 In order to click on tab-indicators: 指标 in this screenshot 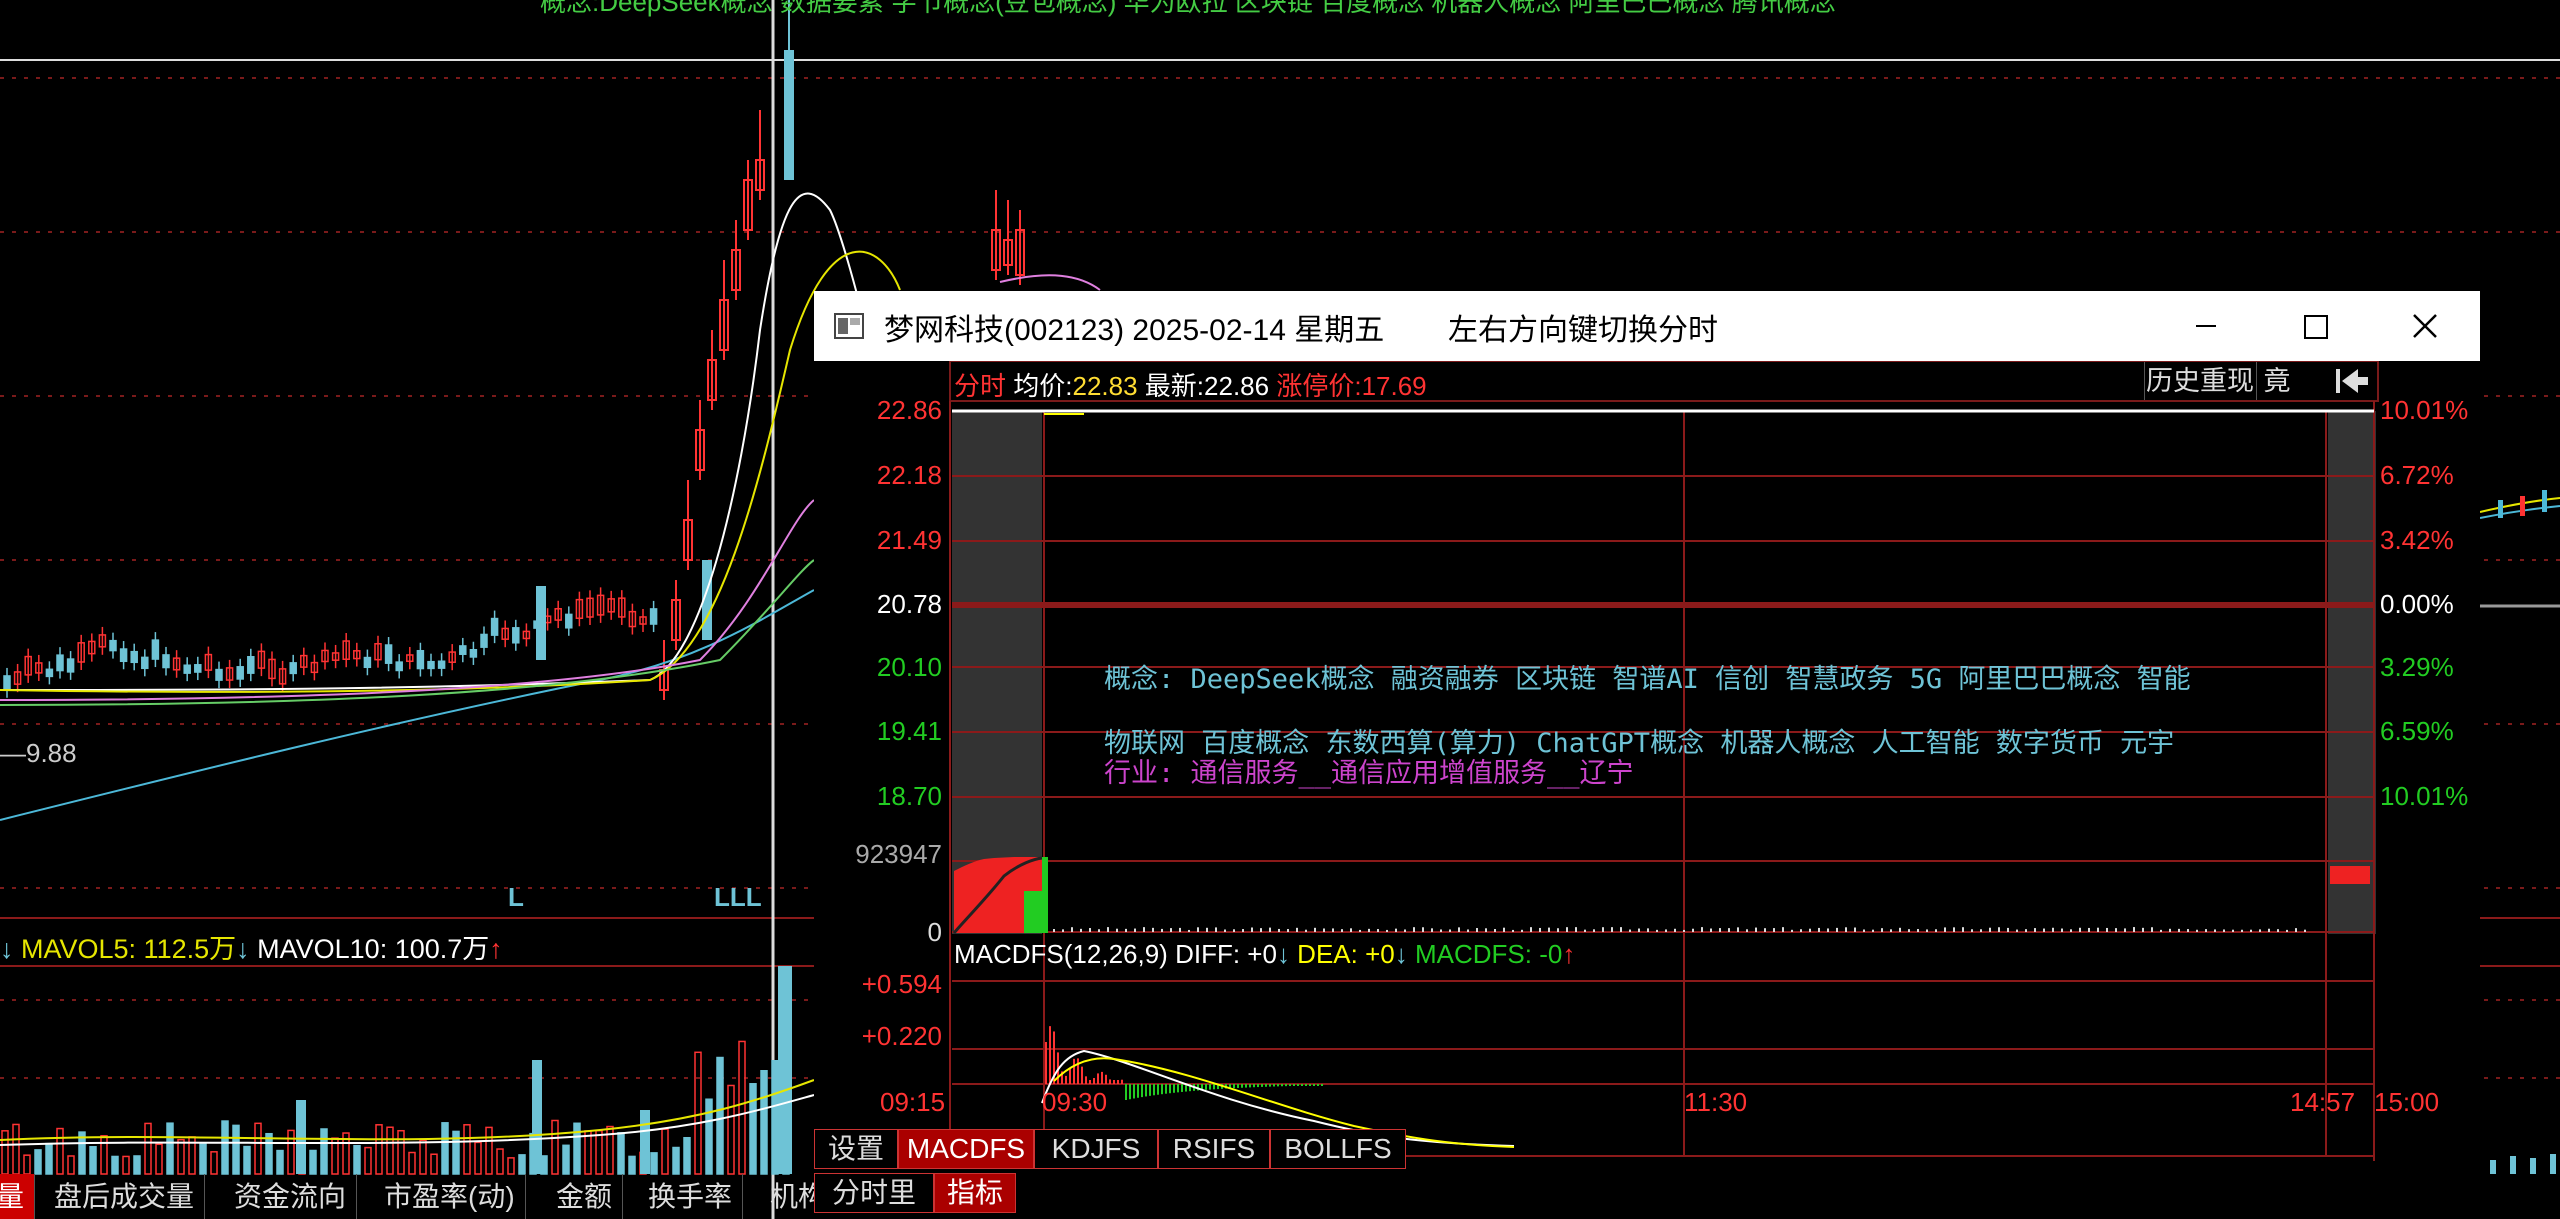, I will do `click(975, 1193)`.